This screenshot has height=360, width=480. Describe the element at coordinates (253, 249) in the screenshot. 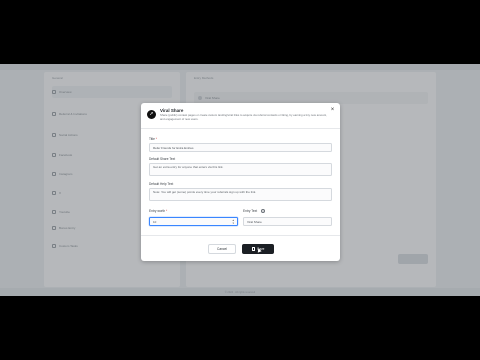

I see `save-icon` at that location.